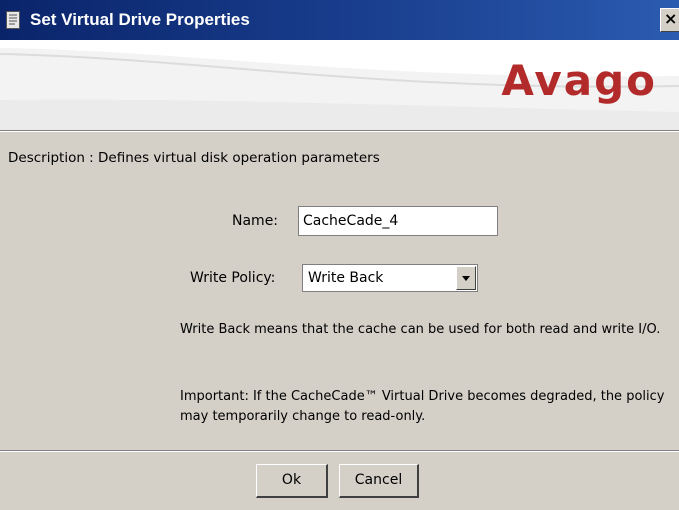  I want to click on close-icon: ×, so click(671, 18).